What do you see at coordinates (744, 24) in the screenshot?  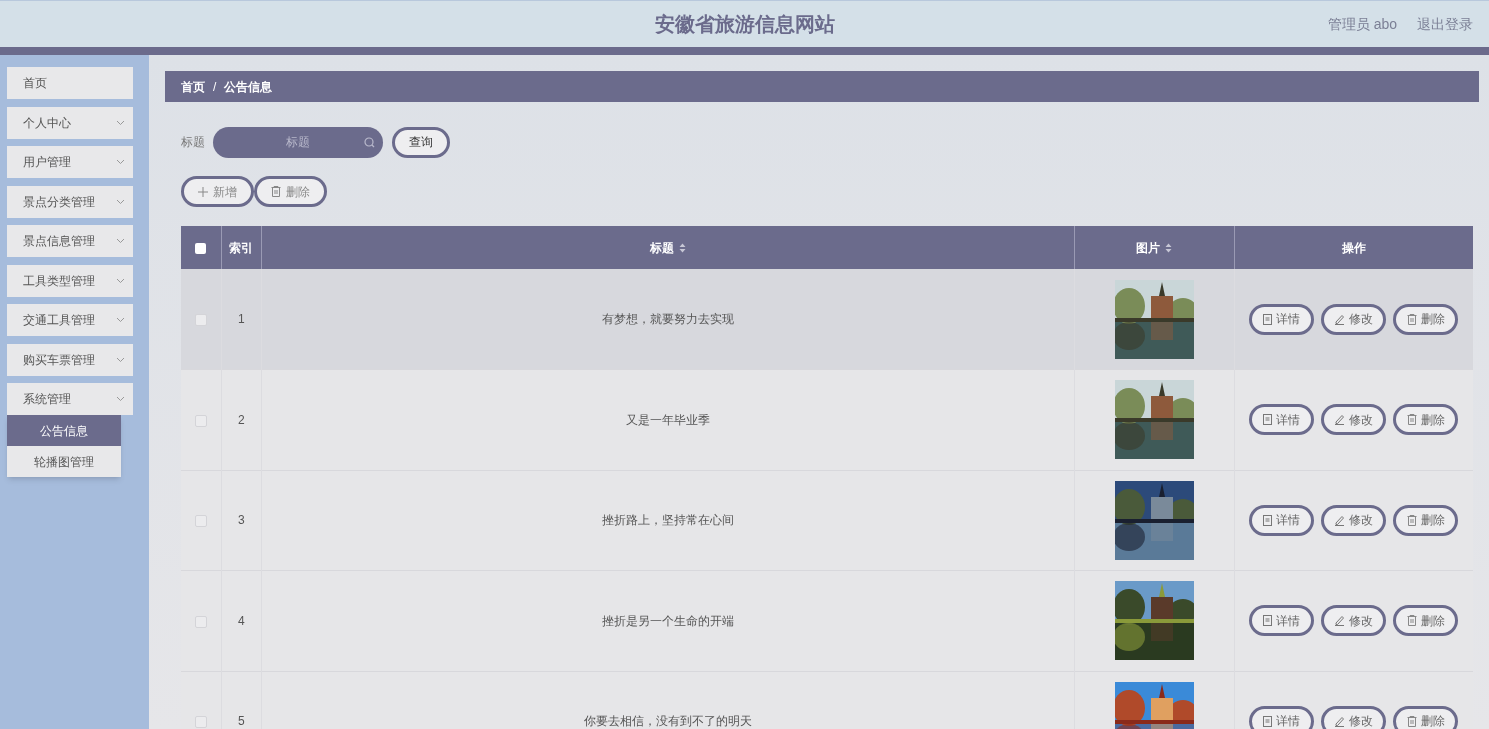 I see `site-title: 安徽省旅游信息网站` at bounding box center [744, 24].